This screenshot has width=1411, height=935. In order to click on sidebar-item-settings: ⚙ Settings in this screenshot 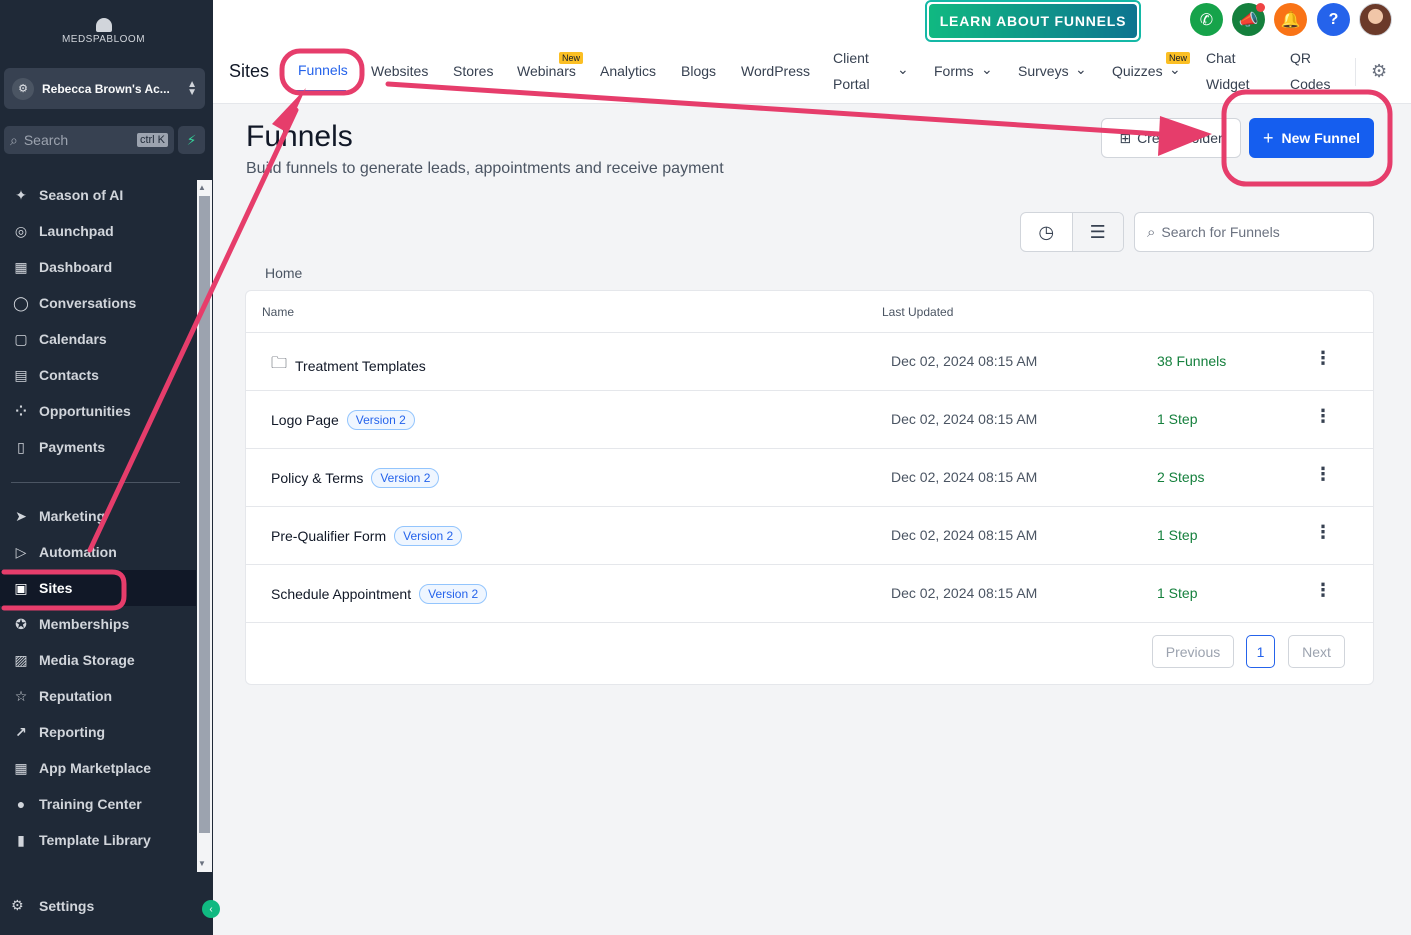, I will do `click(52, 905)`.